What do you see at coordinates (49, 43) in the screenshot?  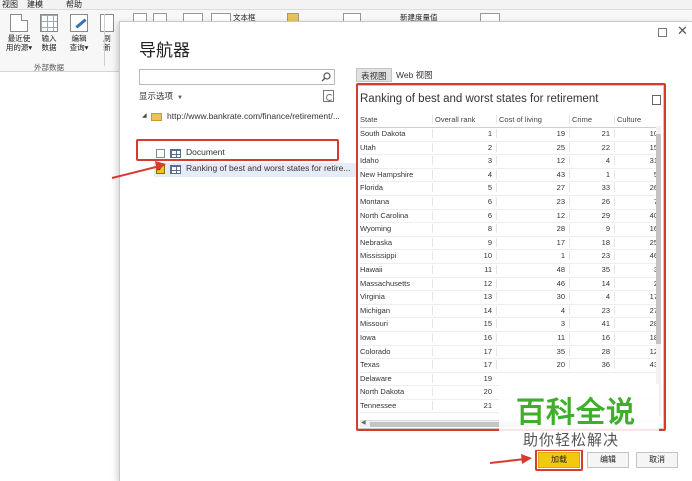 I see `enter-data-label: 输入 数据` at bounding box center [49, 43].